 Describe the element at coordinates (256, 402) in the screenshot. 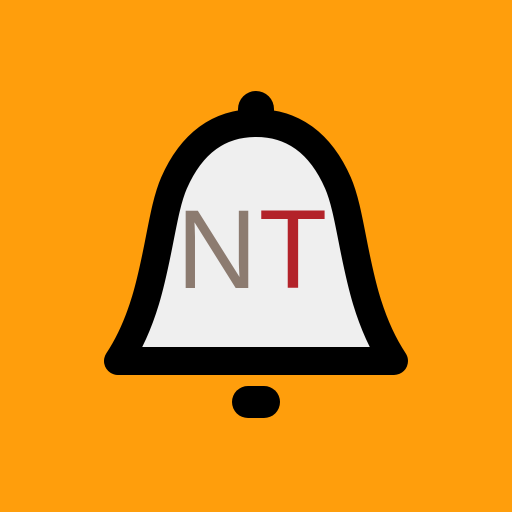

I see `bell-clapper` at that location.